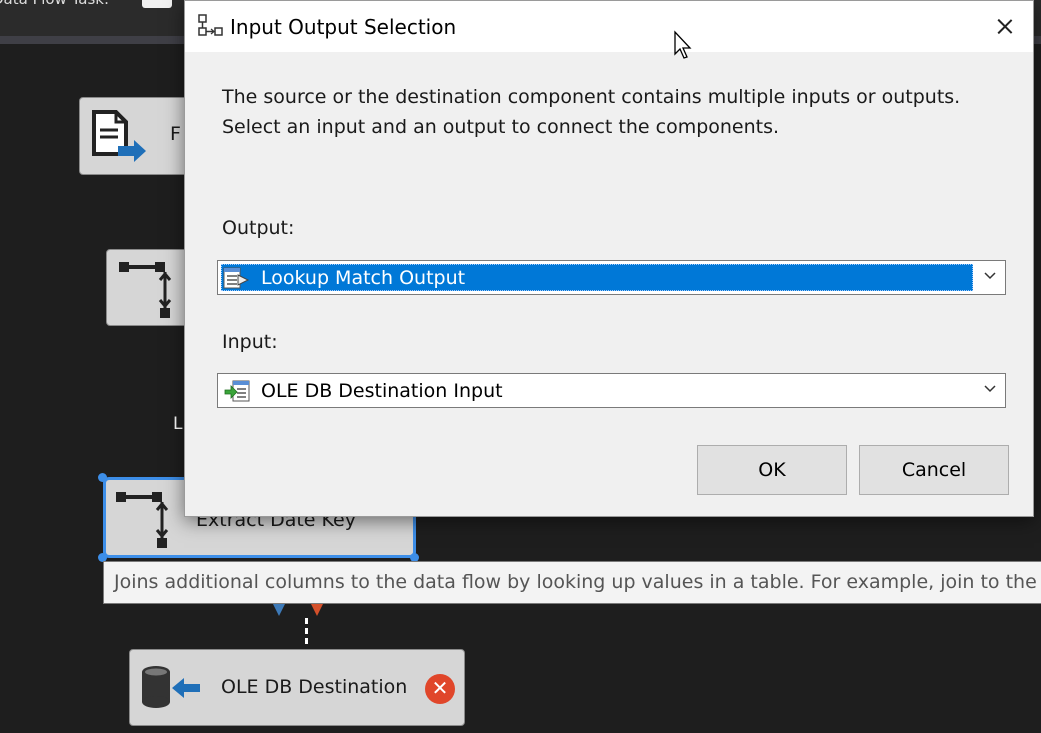 This screenshot has height=733, width=1041. Describe the element at coordinates (772, 470) in the screenshot. I see `ok-button: OK` at that location.